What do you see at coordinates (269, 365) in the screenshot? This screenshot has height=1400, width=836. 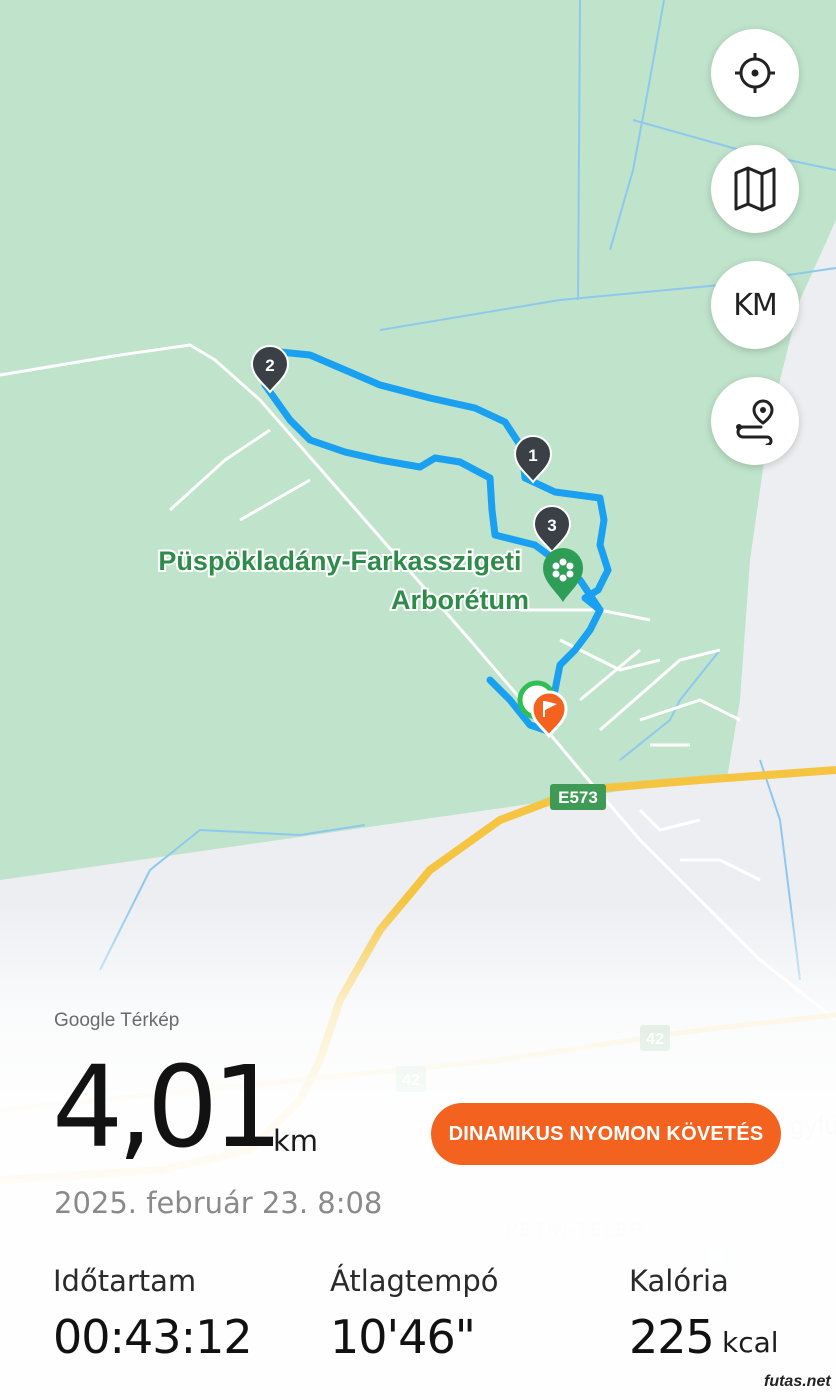 I see `km-marker-2-label: 2` at bounding box center [269, 365].